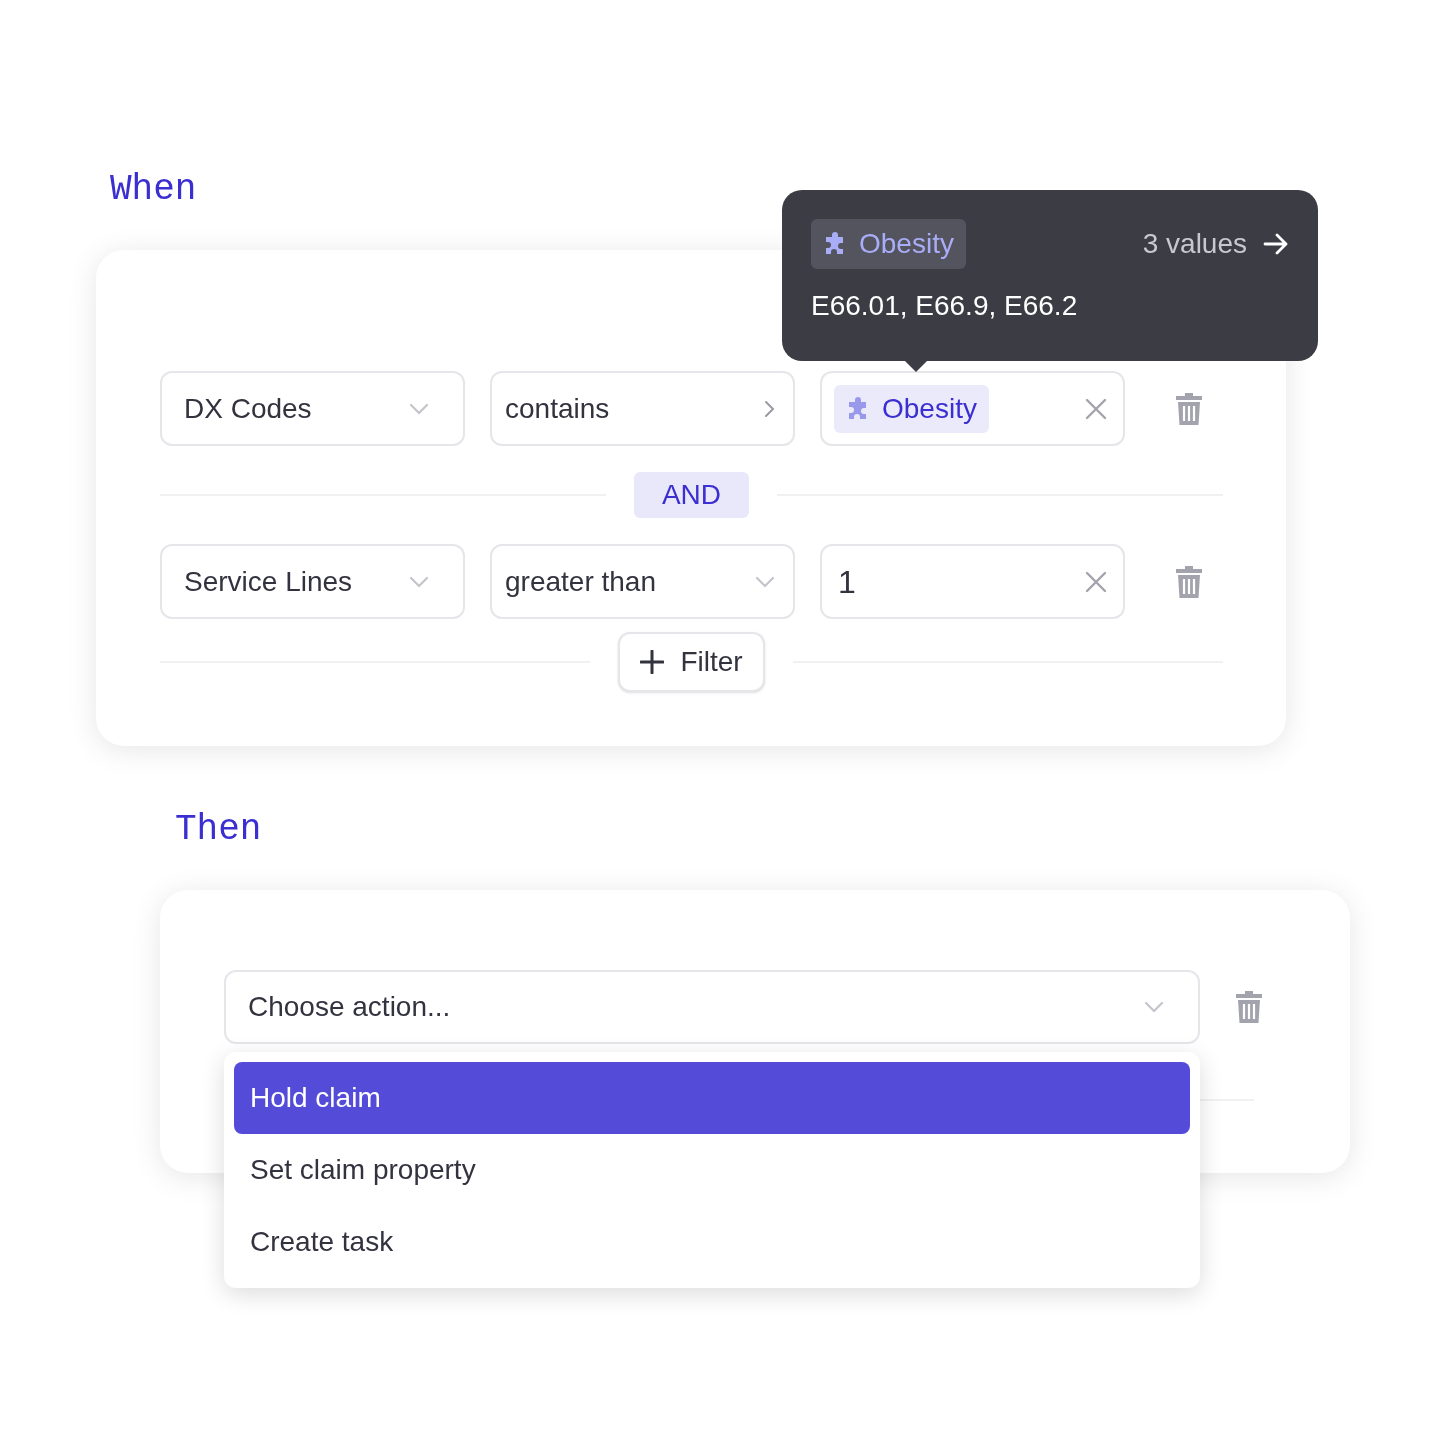 This screenshot has height=1440, width=1440. What do you see at coordinates (769, 408) in the screenshot?
I see `chevron-right-icon` at bounding box center [769, 408].